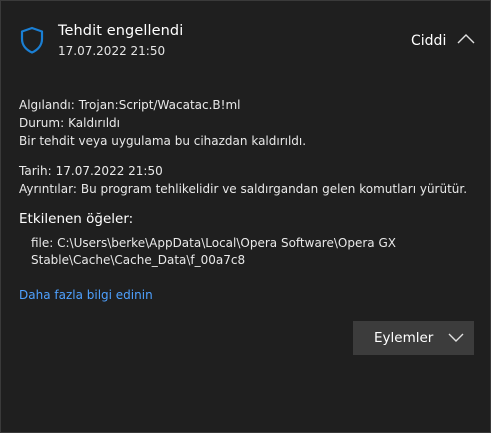 The image size is (491, 433). I want to click on severity-label: Ciddi, so click(429, 41).